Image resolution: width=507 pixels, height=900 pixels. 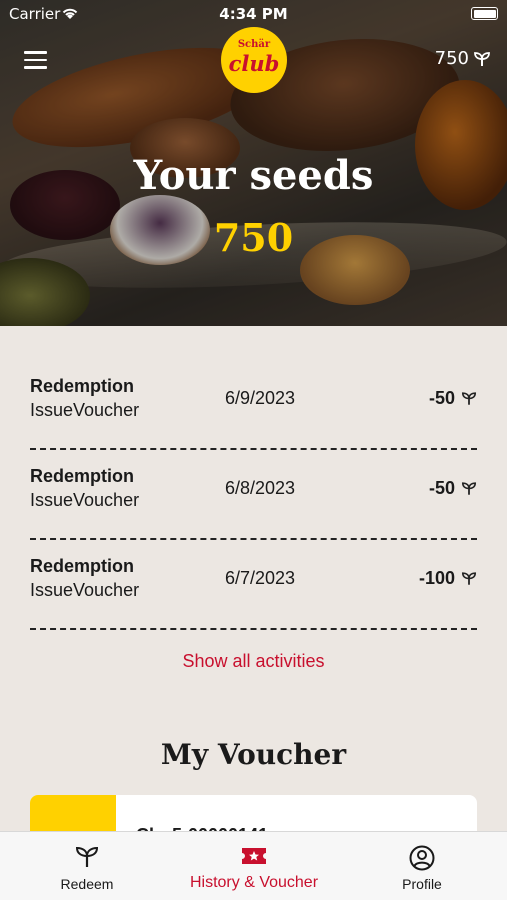 I want to click on activity-date: 6/7/2023, so click(x=260, y=578).